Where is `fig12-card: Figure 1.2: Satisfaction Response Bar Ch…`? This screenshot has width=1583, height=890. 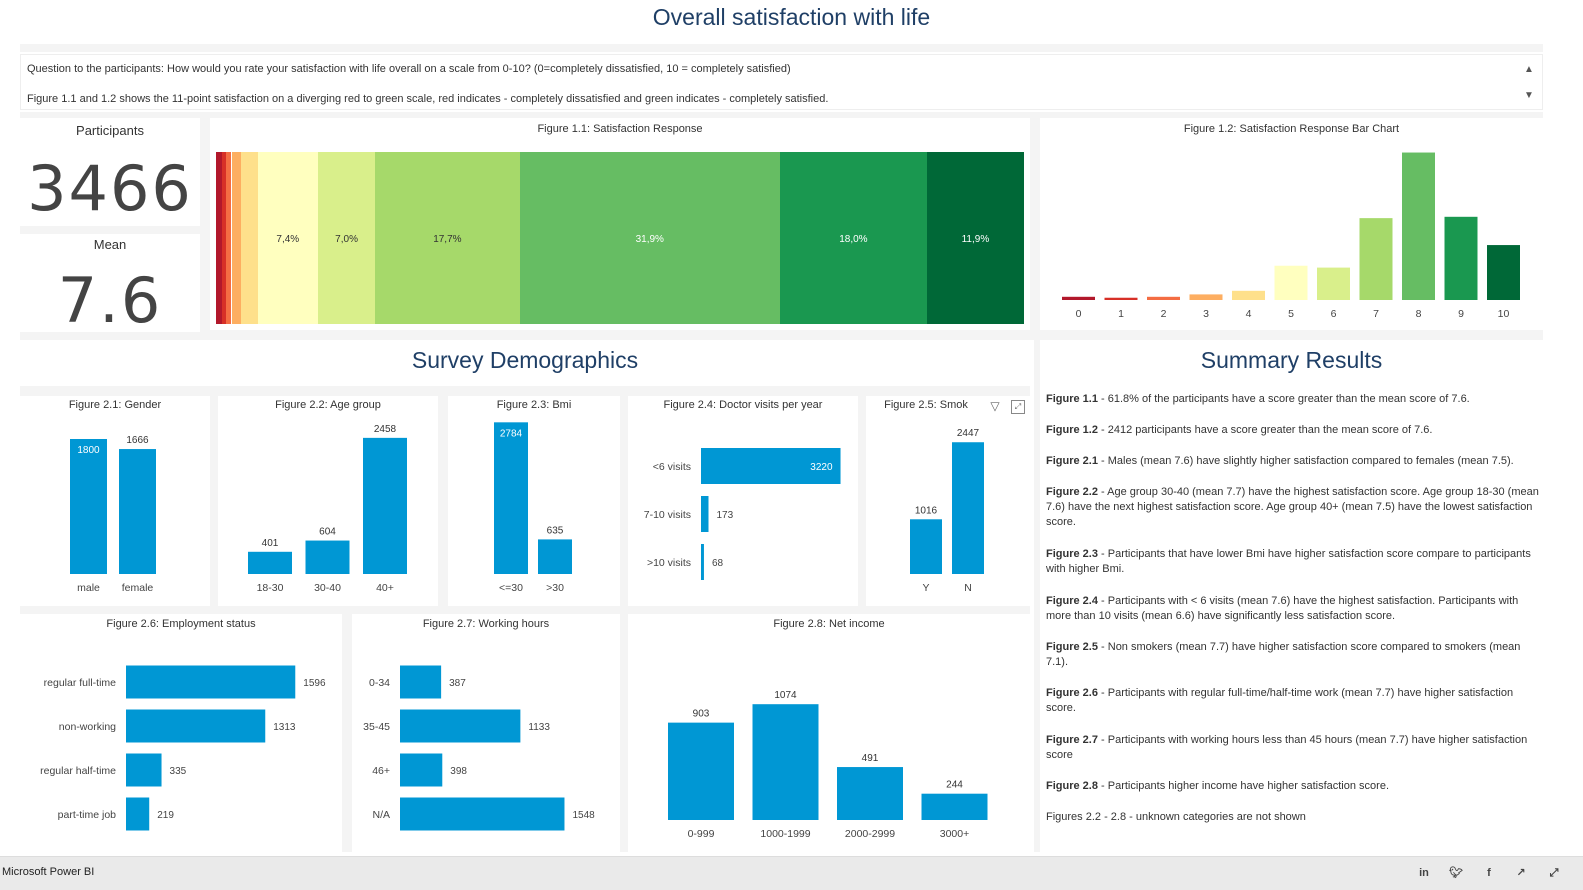
fig12-card: Figure 1.2: Satisfaction Response Bar Ch… is located at coordinates (1291, 224).